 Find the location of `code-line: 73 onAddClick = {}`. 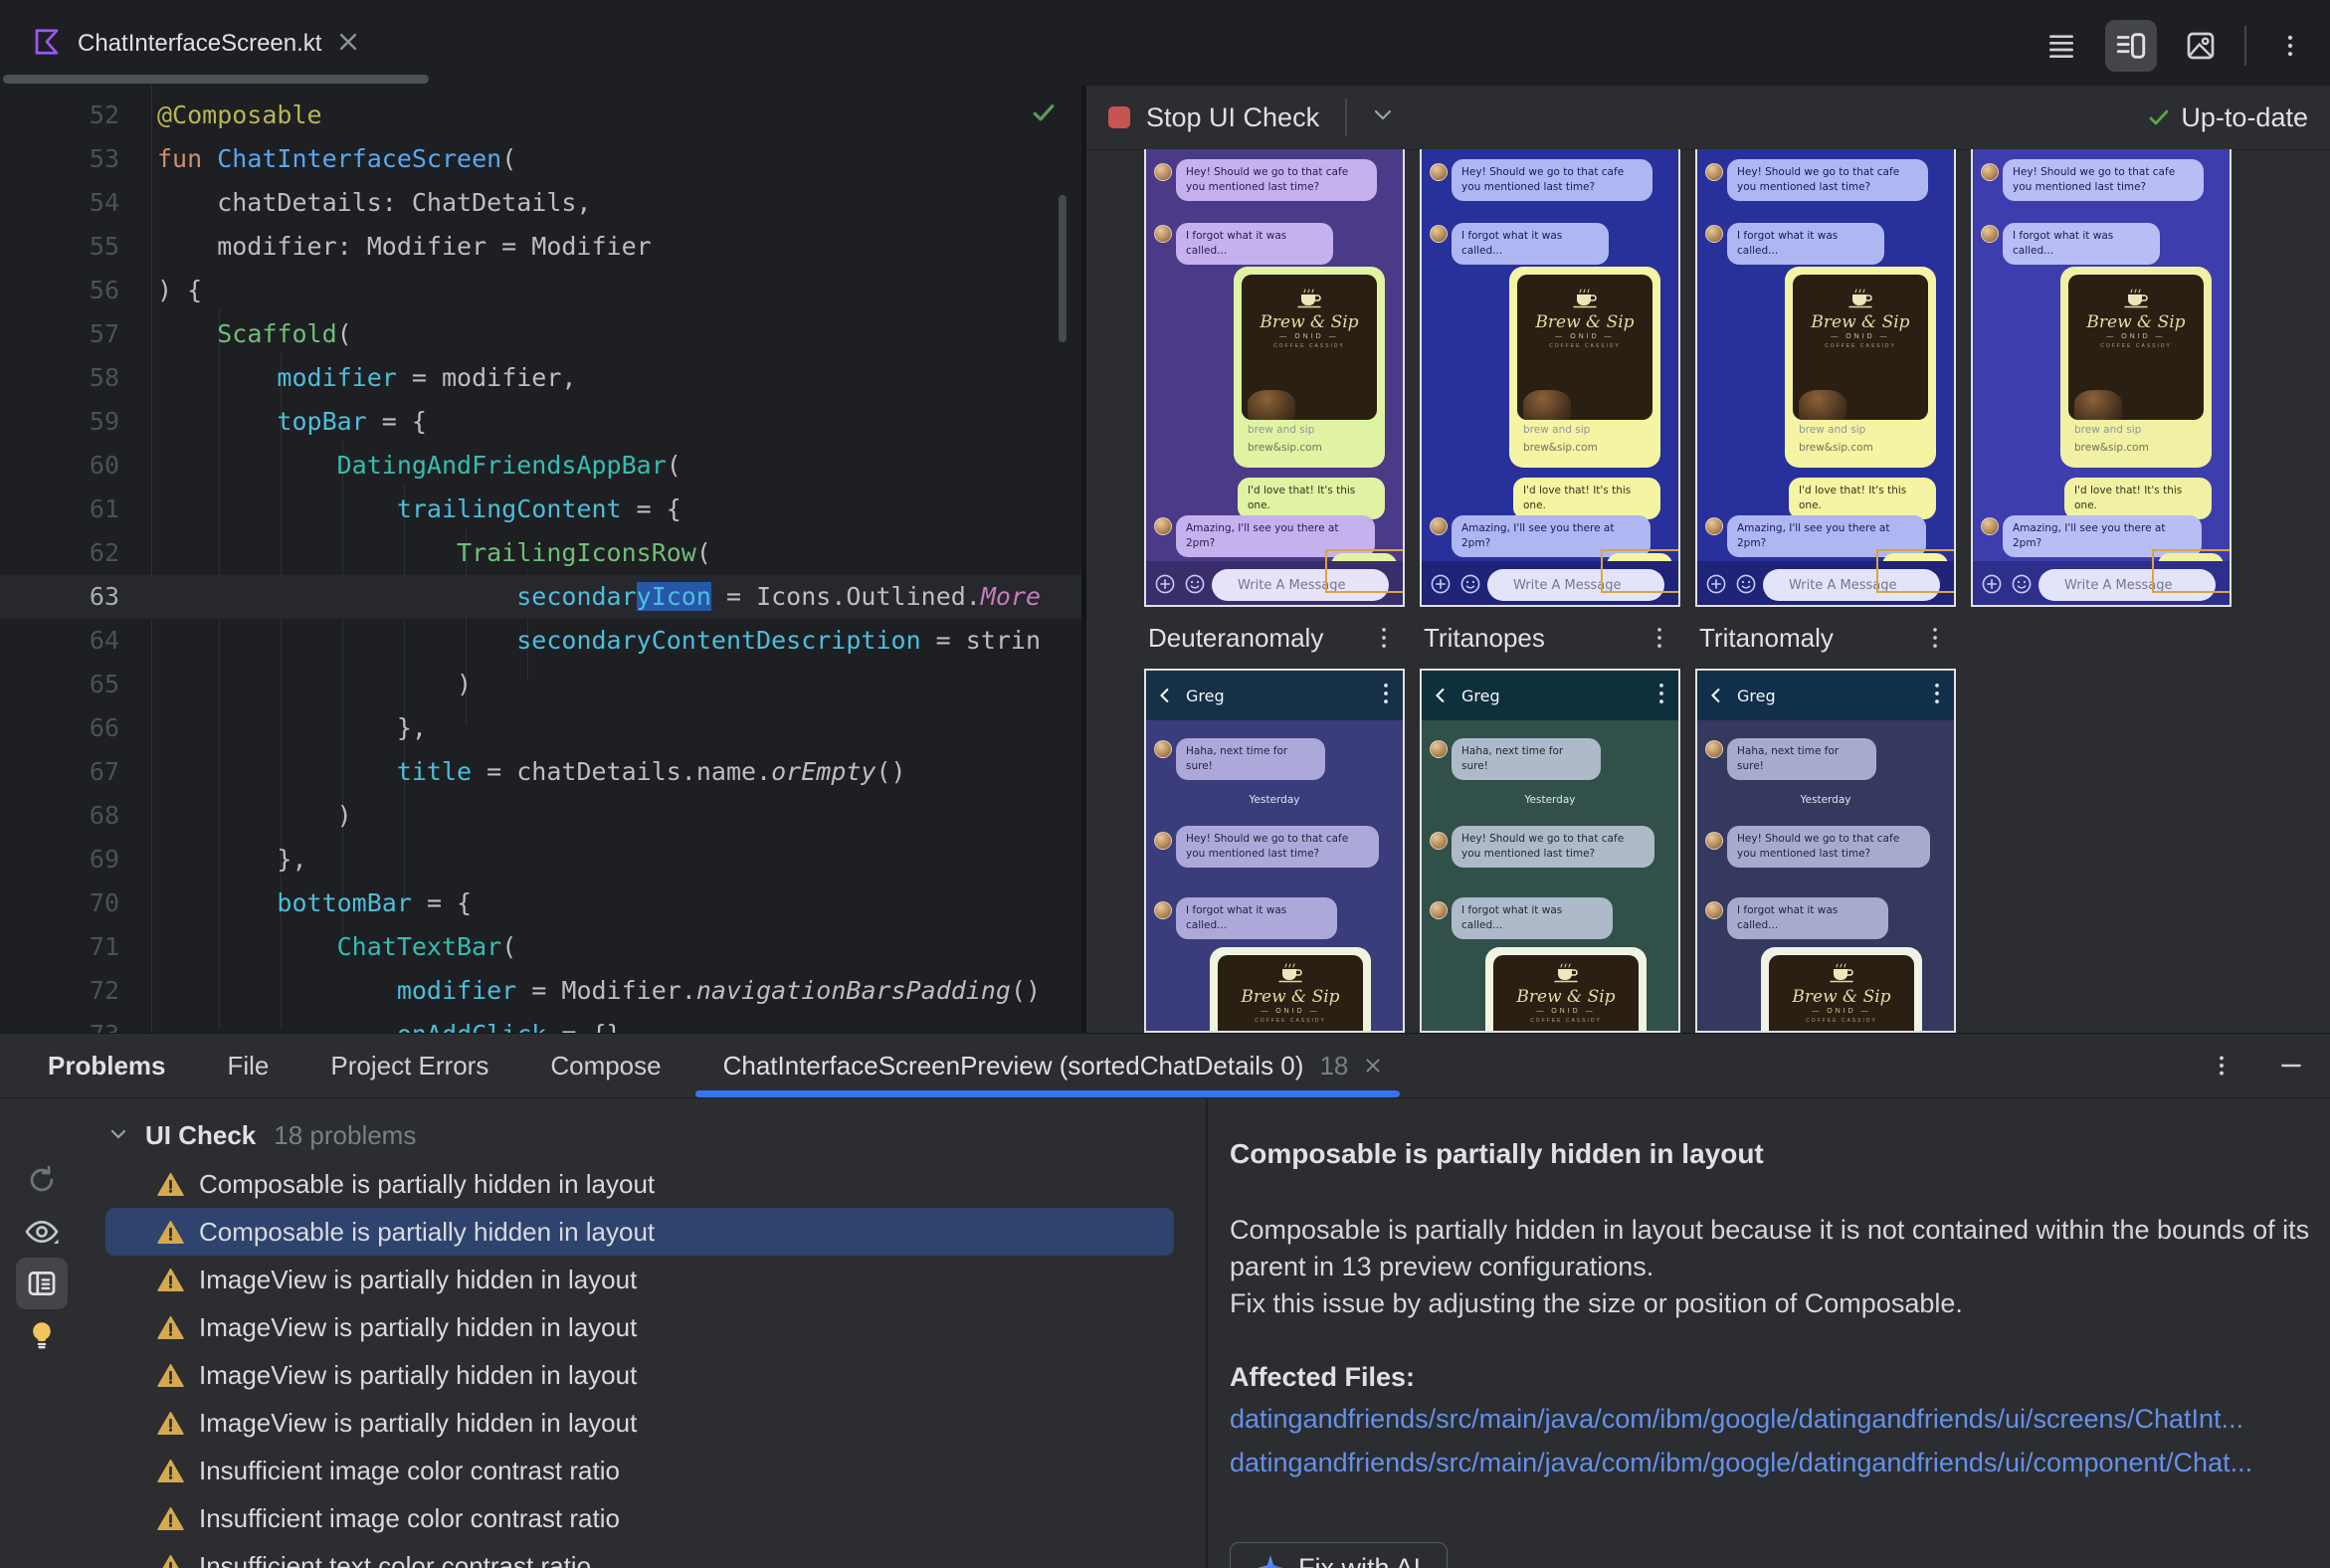

code-line: 73 onAddClick = {} is located at coordinates (540, 1023).